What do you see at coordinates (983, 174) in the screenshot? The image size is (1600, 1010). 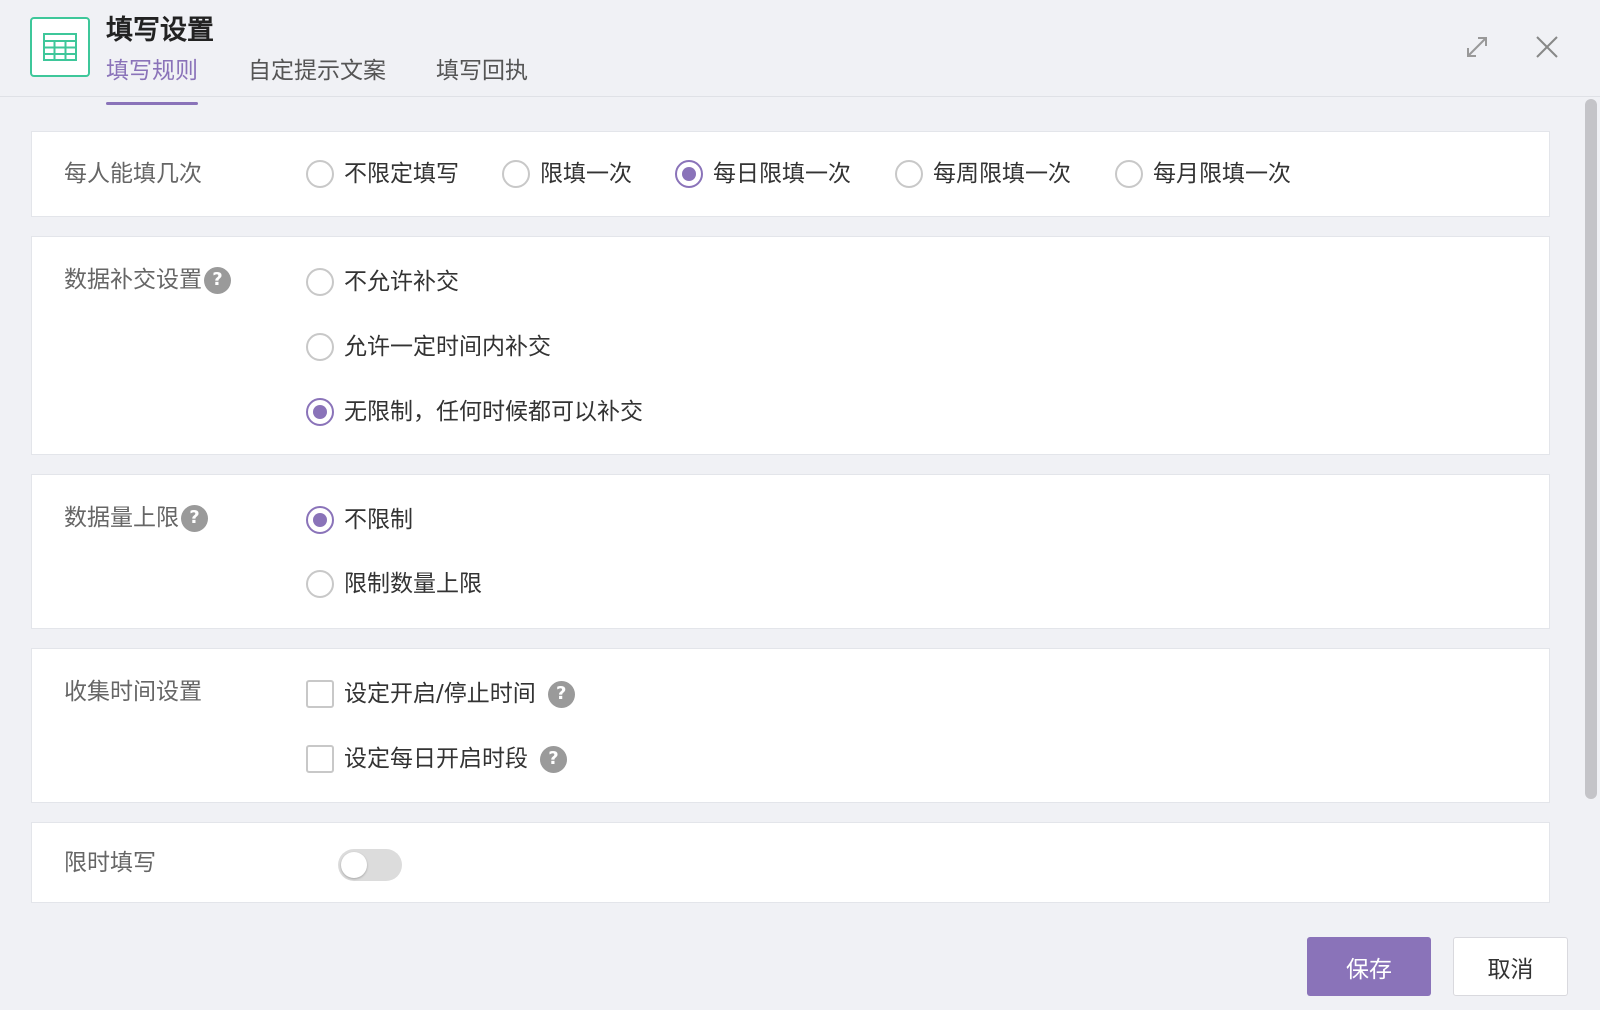 I see `radio-weekly-once: 每周限填一次` at bounding box center [983, 174].